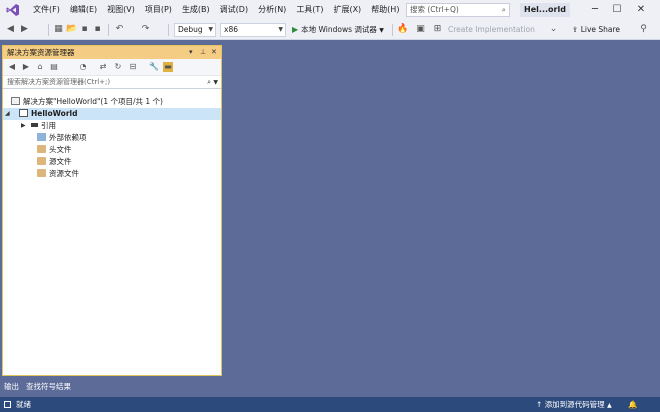 The image size is (660, 412). I want to click on menu-debug: 调试(D), so click(234, 10).